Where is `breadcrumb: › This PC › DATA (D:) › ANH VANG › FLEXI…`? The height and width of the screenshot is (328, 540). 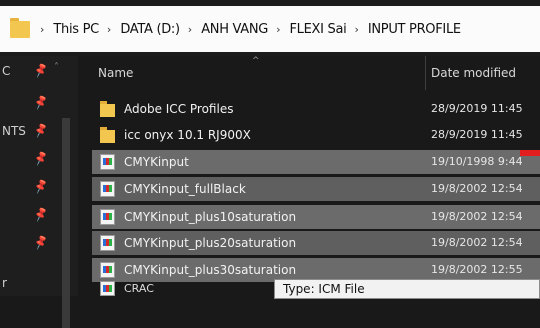 breadcrumb: › This PC › DATA (D:) › ANH VANG › FLEXI… is located at coordinates (246, 29).